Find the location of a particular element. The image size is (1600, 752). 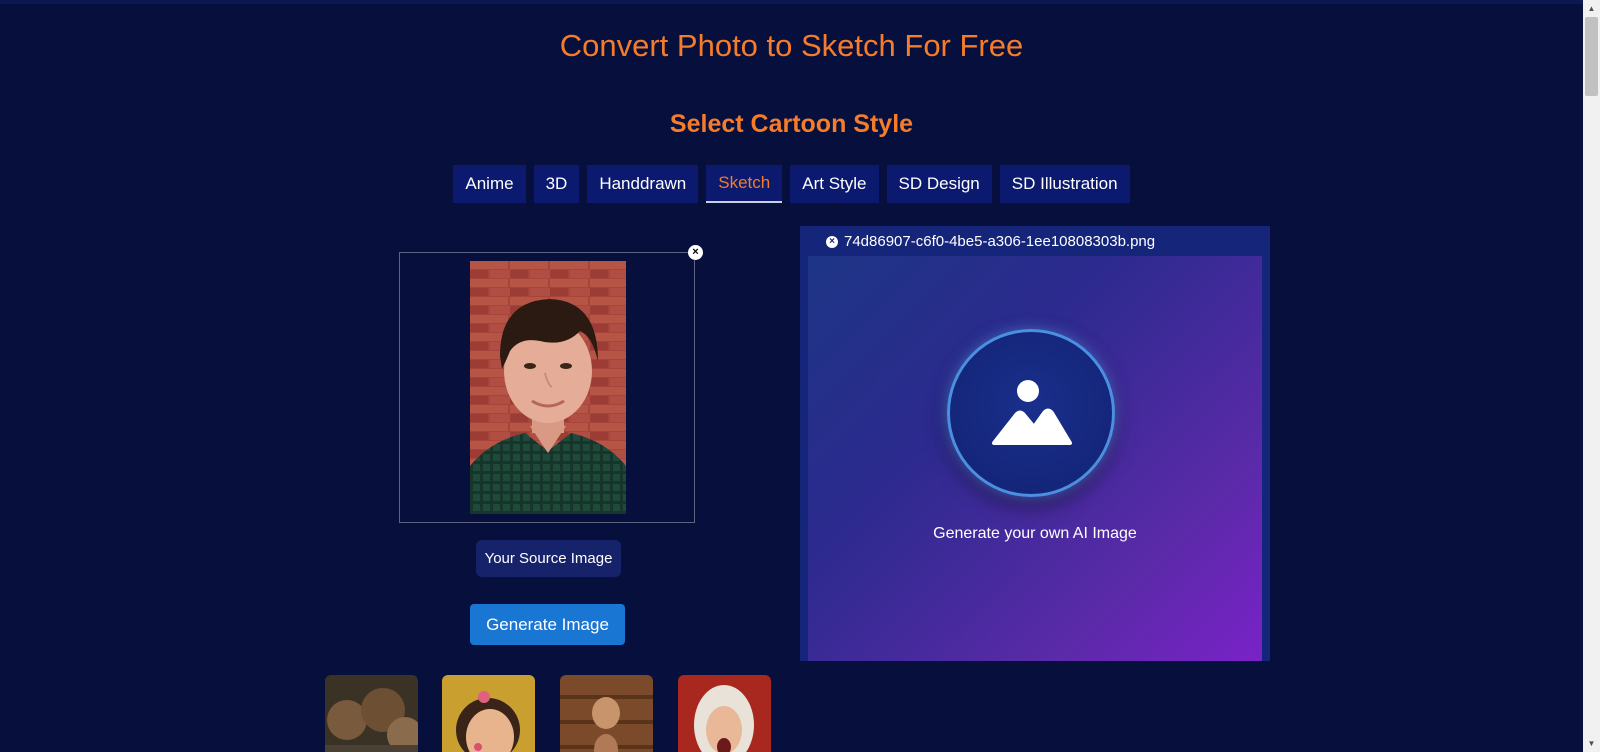

source-image-label: Your Source Image is located at coordinates (548, 558).